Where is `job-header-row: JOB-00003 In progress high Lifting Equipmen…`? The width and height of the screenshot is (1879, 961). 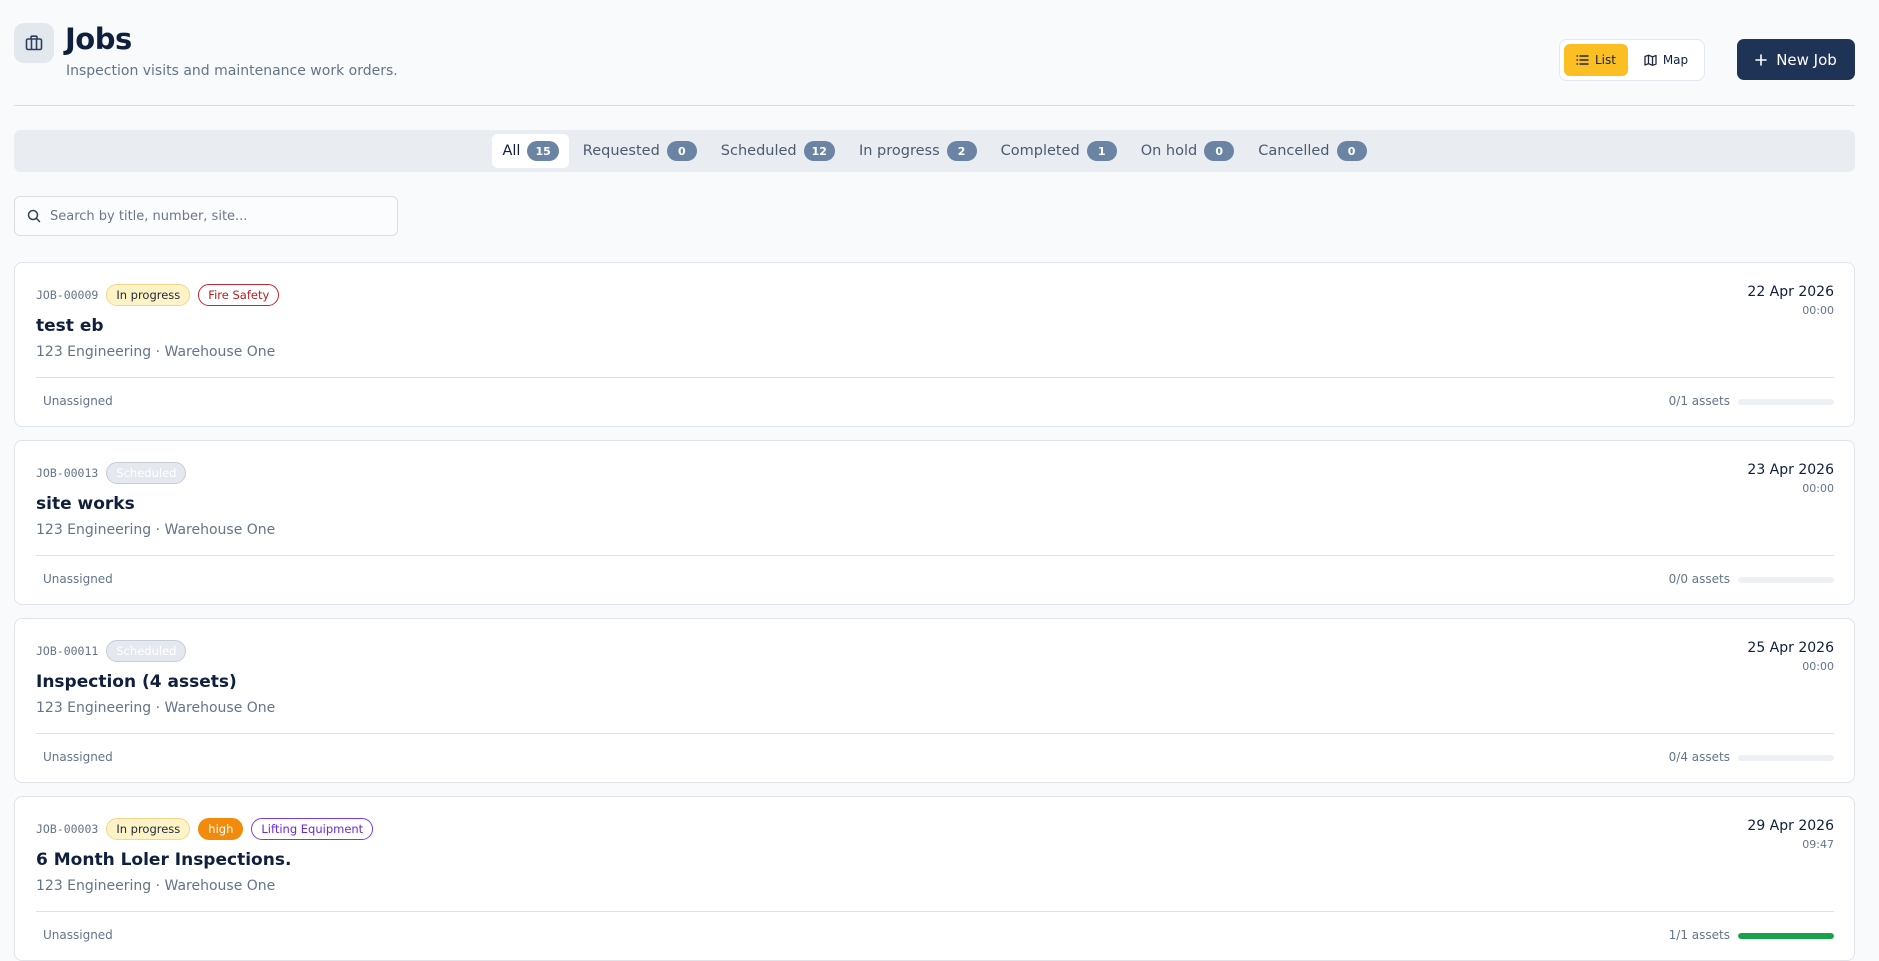 job-header-row: JOB-00003 In progress high Lifting Equipmen… is located at coordinates (205, 829).